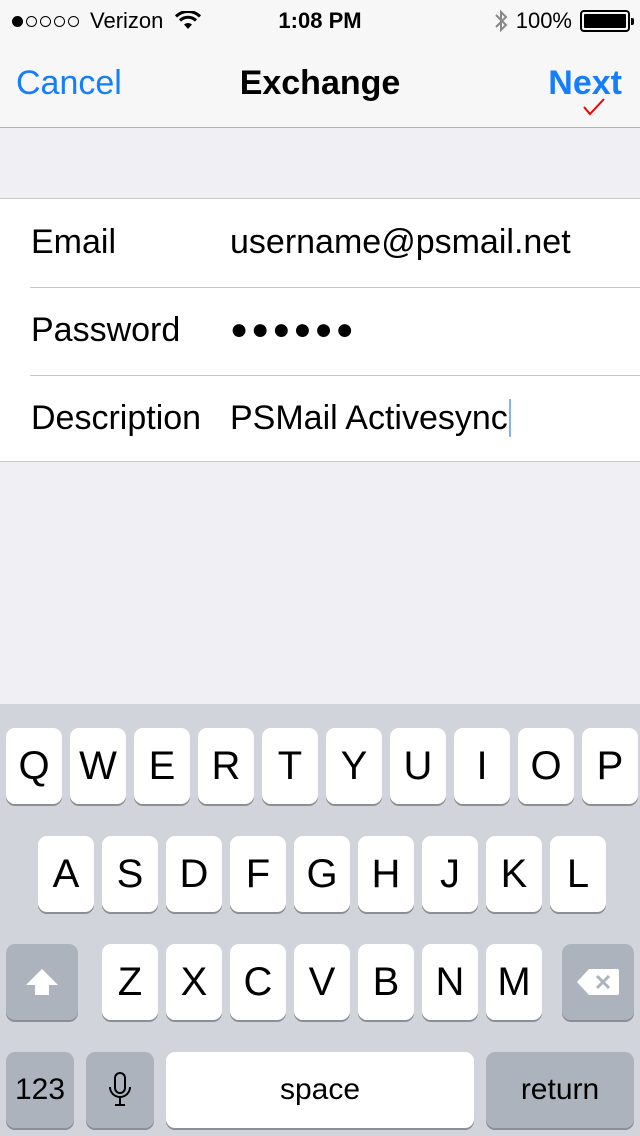 The width and height of the screenshot is (640, 1136). I want to click on description-text: PSMail Activesync, so click(369, 418).